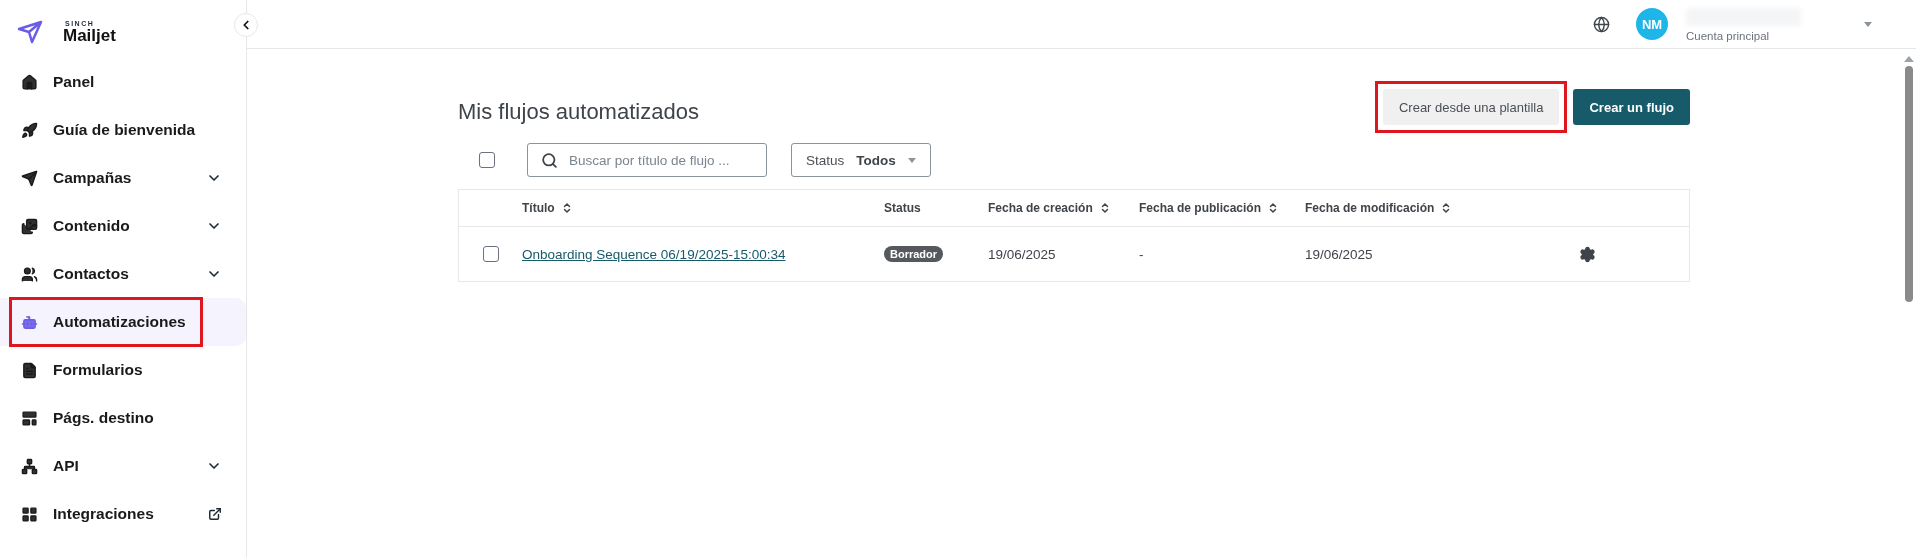 The image size is (1916, 558). Describe the element at coordinates (89, 35) in the screenshot. I see `brand-name: Mailjet` at that location.